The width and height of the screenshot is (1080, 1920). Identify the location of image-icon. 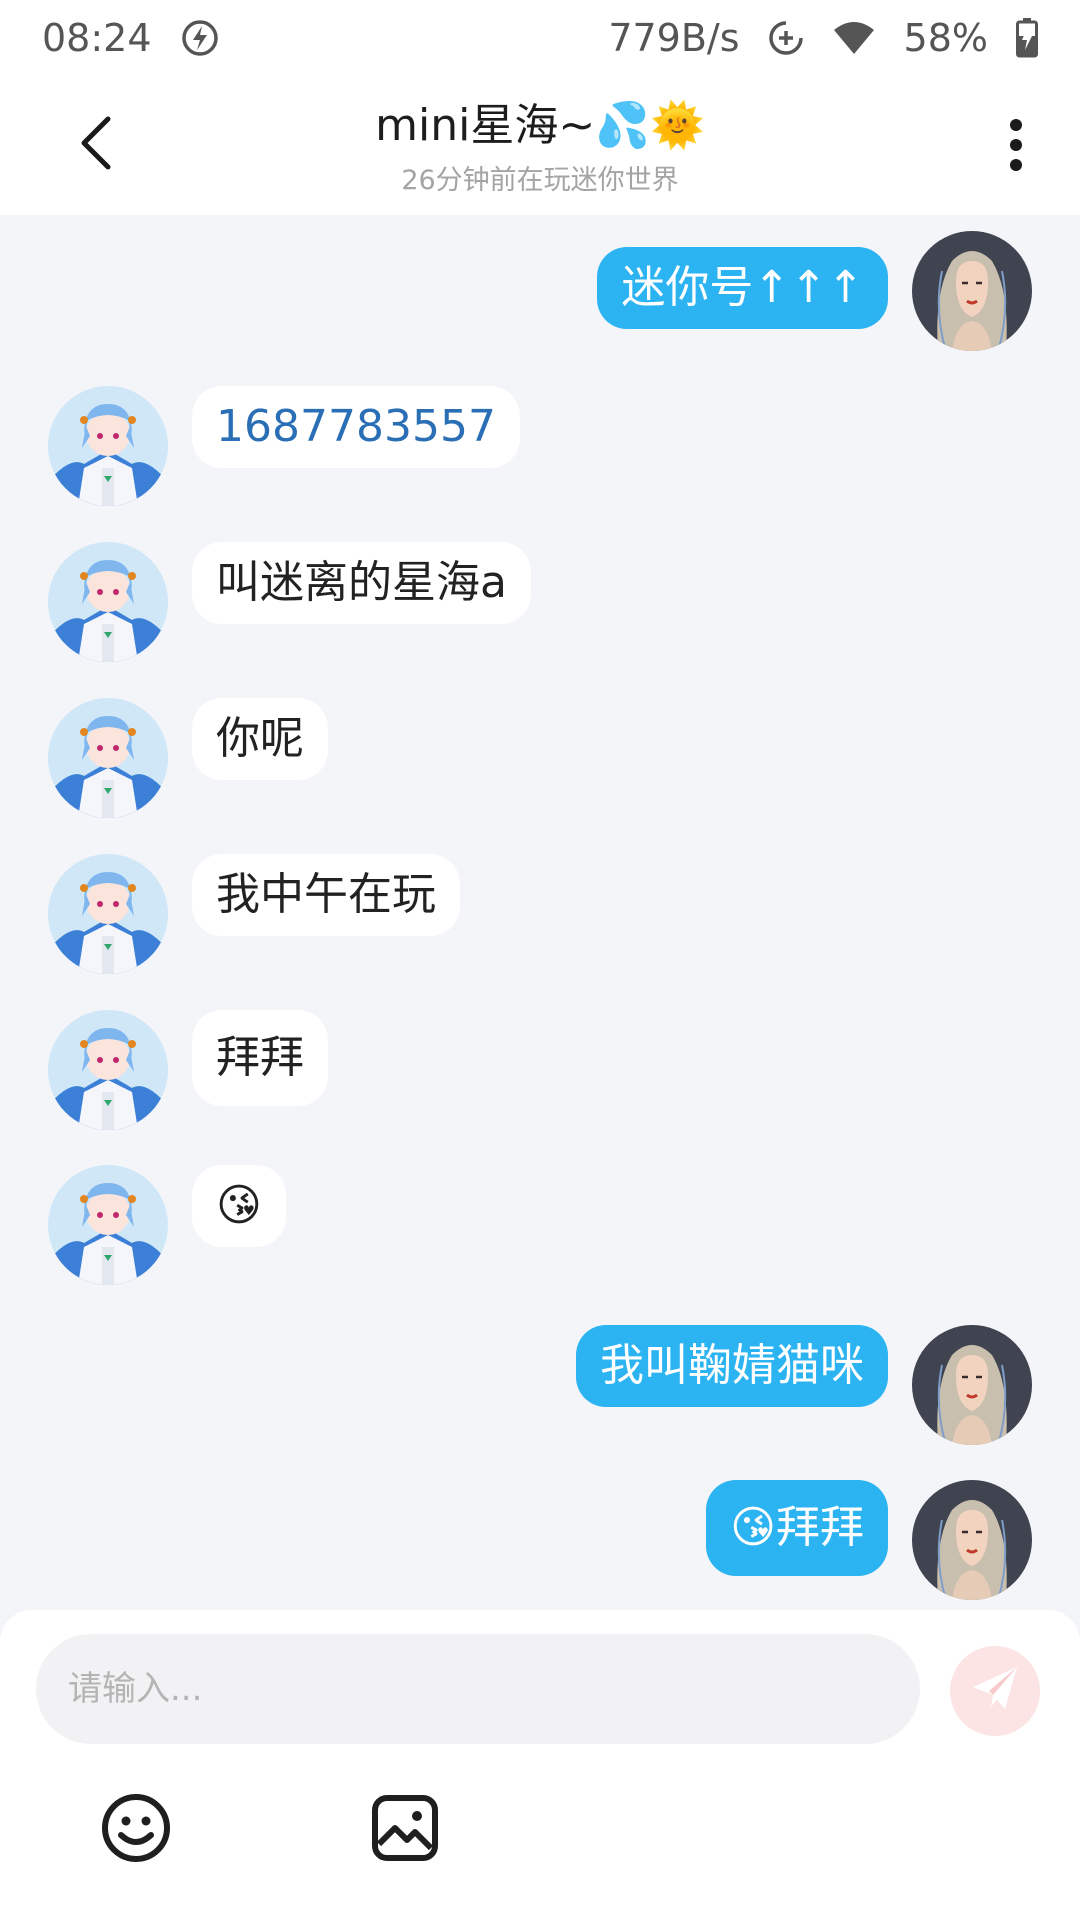
(405, 1830).